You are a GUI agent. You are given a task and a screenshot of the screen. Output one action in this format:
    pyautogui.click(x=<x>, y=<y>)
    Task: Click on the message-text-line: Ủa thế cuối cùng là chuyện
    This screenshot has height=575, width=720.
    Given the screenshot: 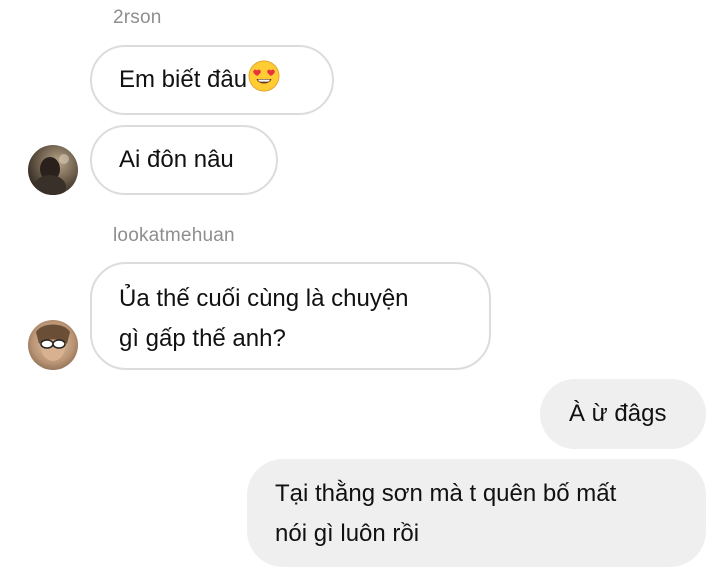 What is the action you would take?
    pyautogui.click(x=264, y=298)
    